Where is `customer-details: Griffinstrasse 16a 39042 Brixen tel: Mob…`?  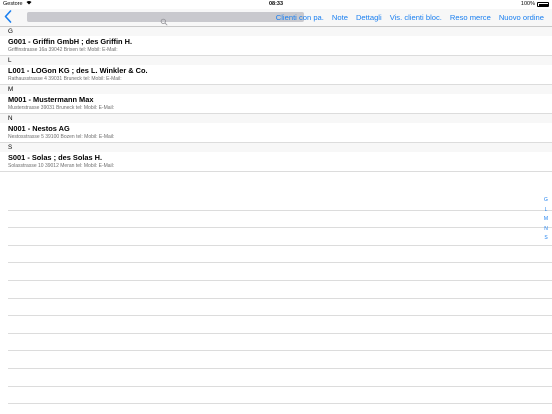
customer-details: Griffinstrasse 16a 39042 Brixen tel: Mob… is located at coordinates (63, 50).